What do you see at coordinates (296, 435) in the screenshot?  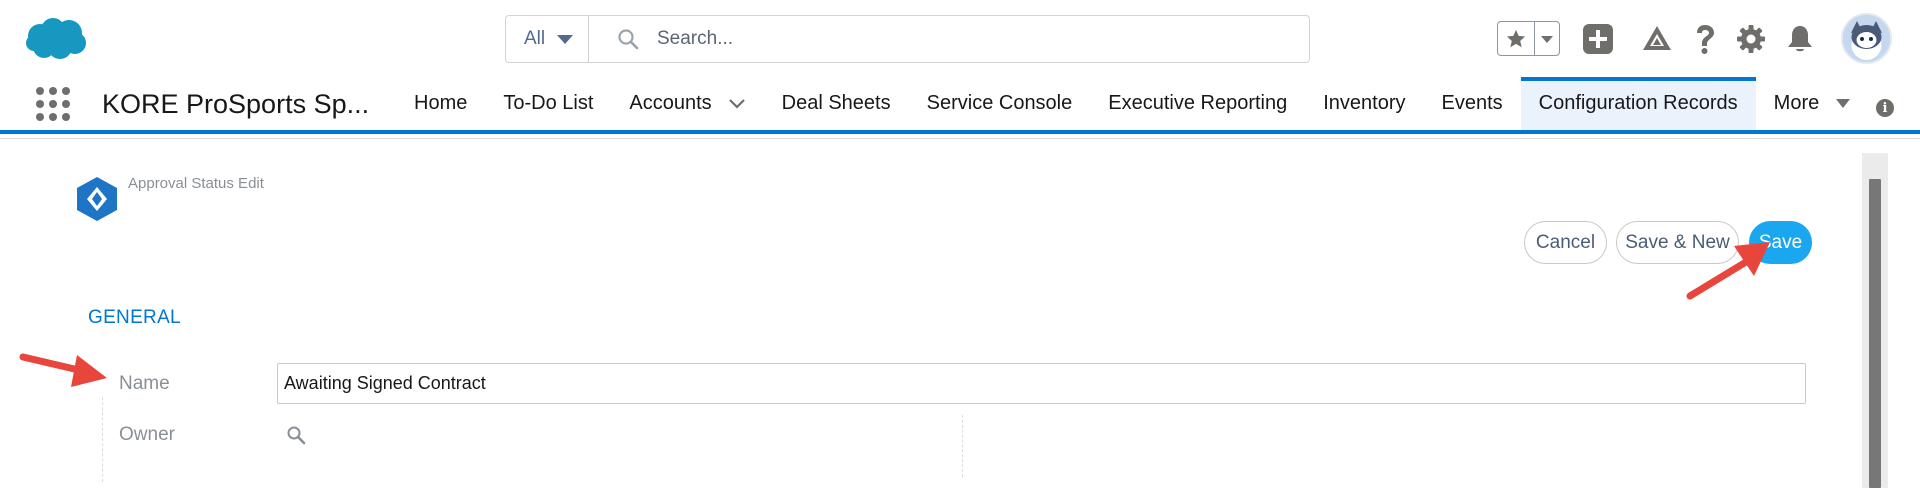 I see `owner-lookup-search-icon` at bounding box center [296, 435].